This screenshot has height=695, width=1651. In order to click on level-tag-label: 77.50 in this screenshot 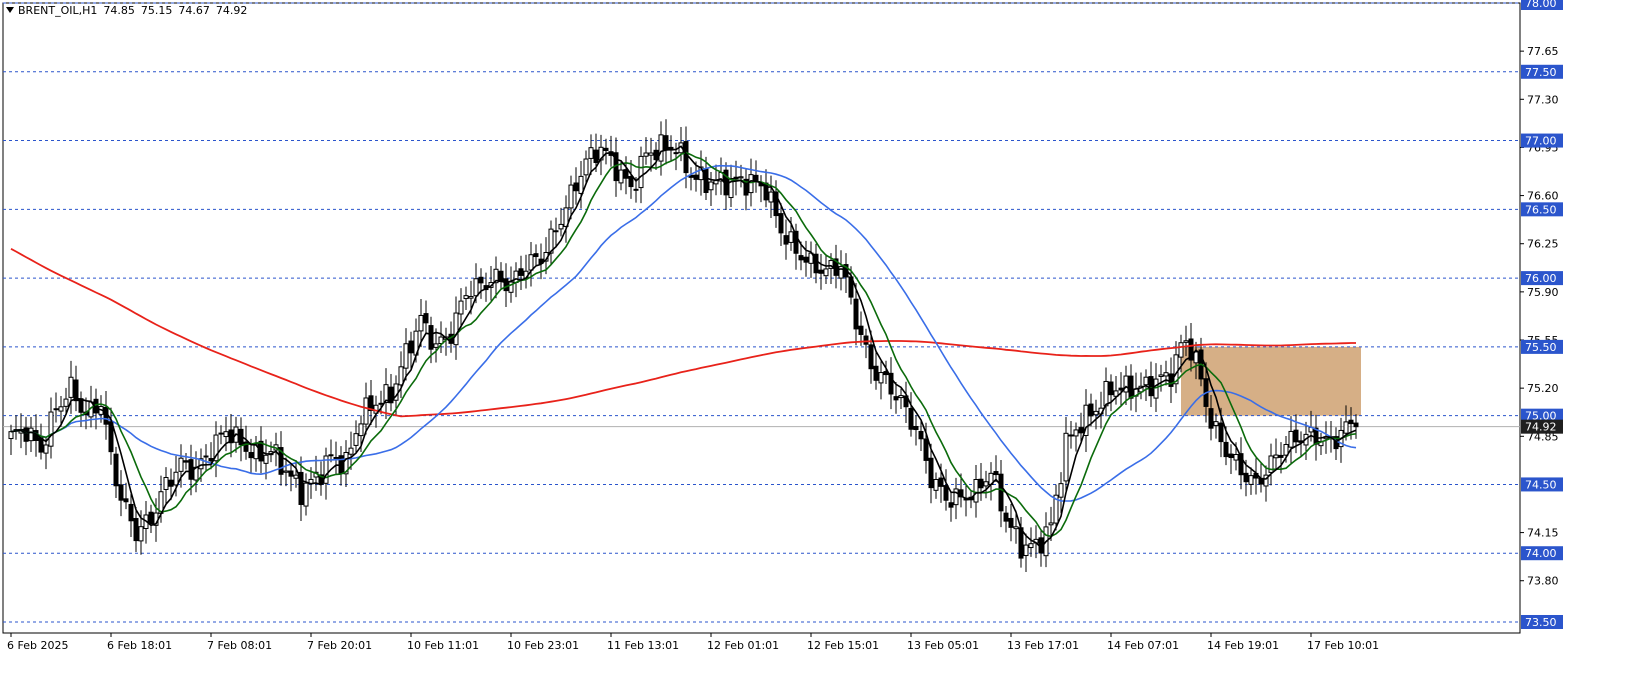, I will do `click(1541, 72)`.